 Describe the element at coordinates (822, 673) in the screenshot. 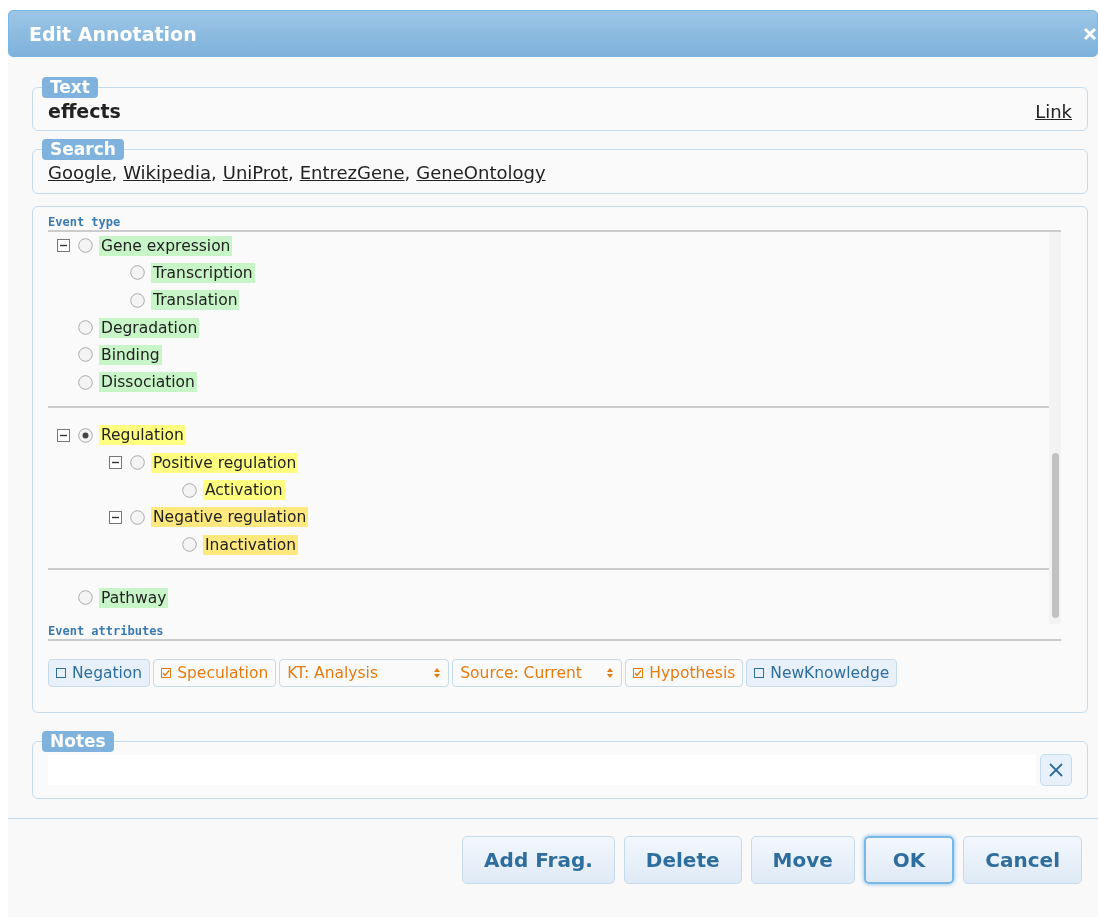

I see `attribute-toggle: NewKnowledge` at that location.